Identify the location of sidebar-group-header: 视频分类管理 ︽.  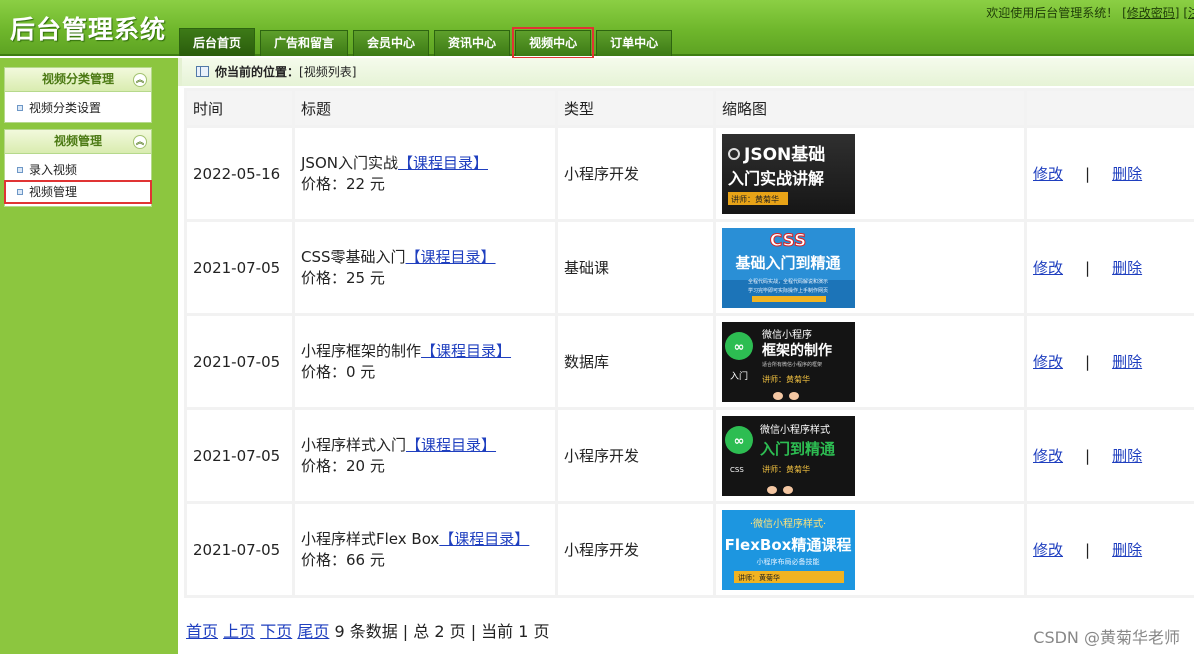
(78, 80).